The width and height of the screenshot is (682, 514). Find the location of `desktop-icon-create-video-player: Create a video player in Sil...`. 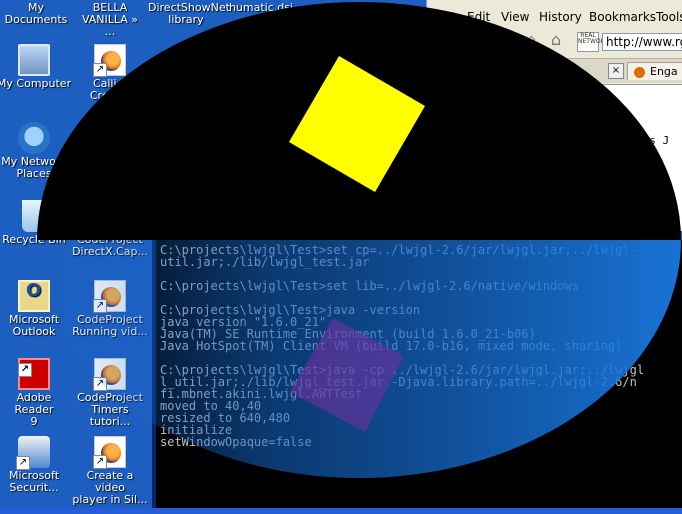

desktop-icon-create-video-player: Create a video player in Sil... is located at coordinates (110, 471).